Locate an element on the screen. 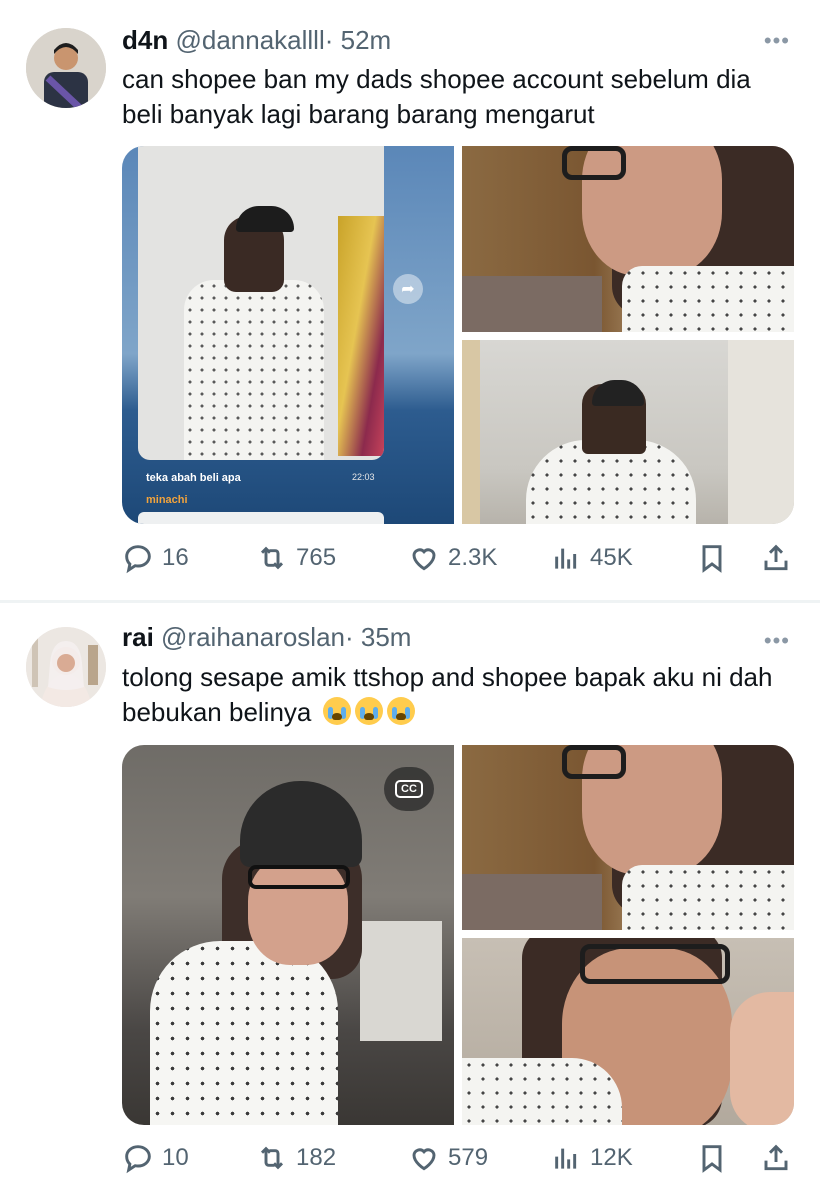  timestamp: · 52m is located at coordinates (358, 40).